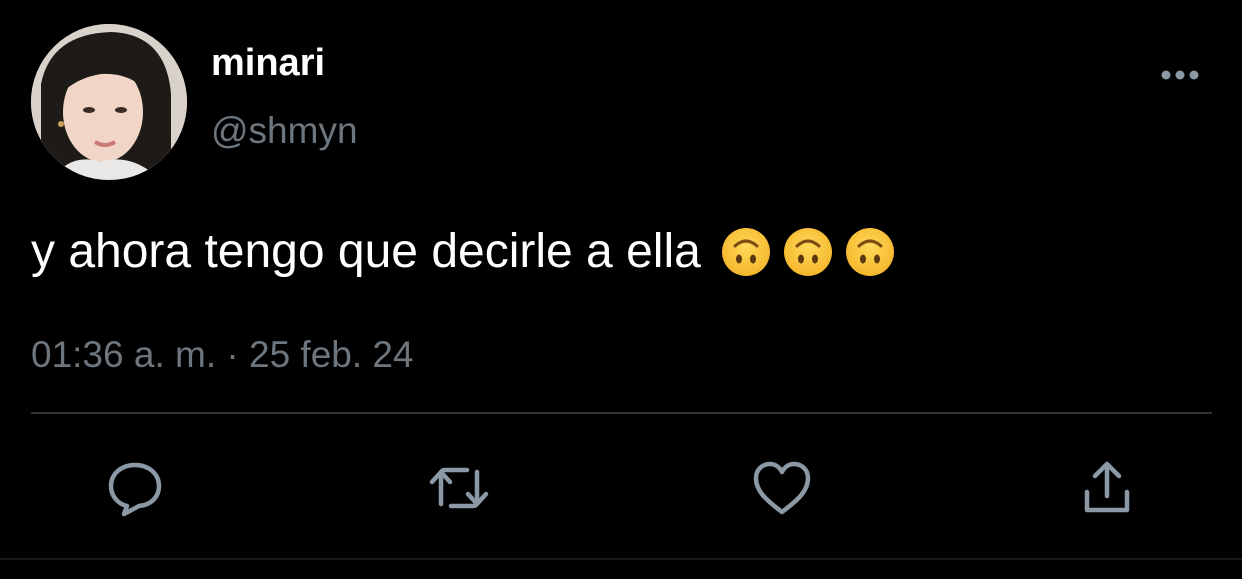  I want to click on retweet-button, so click(459, 488).